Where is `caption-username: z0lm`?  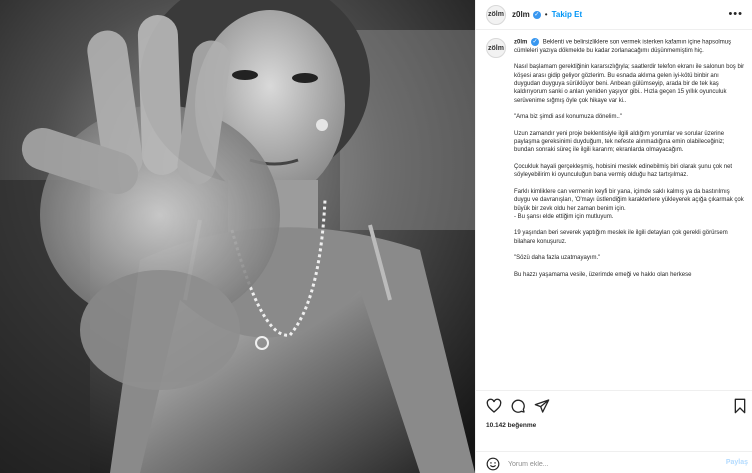
caption-username: z0lm is located at coordinates (520, 43).